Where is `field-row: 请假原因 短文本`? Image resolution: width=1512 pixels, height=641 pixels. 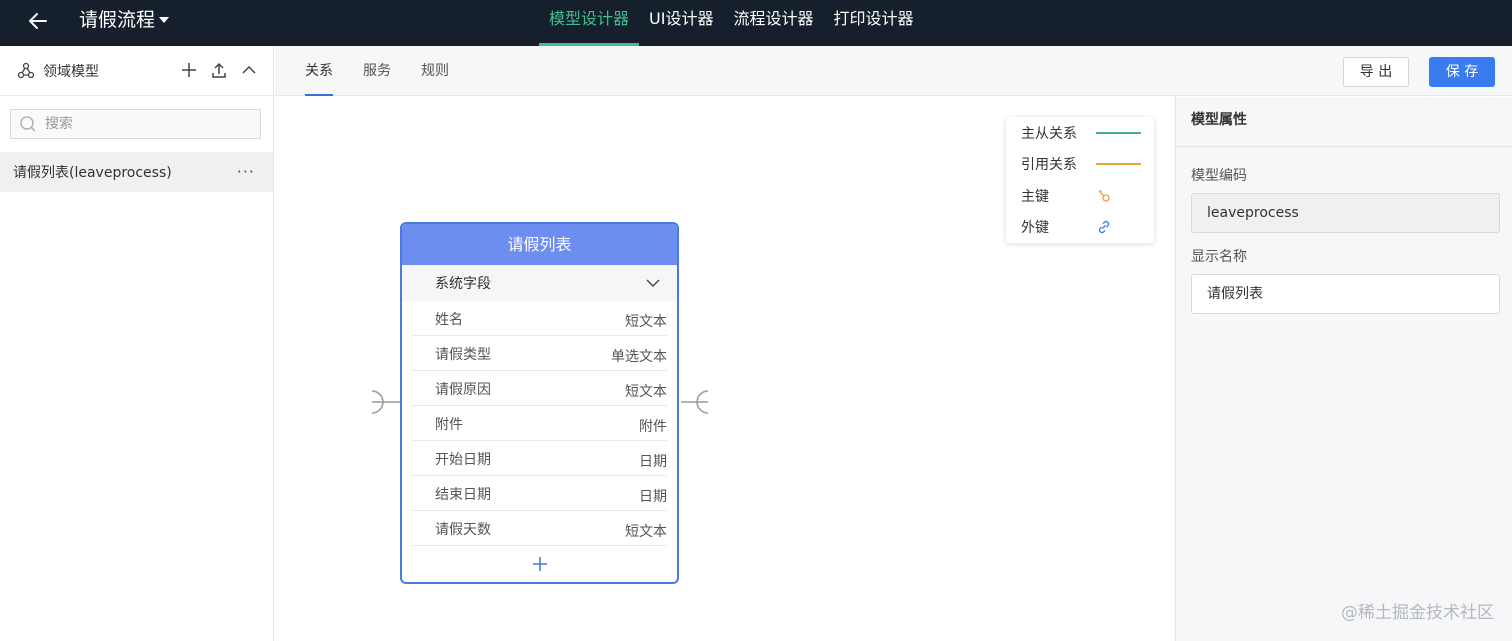 field-row: 请假原因 短文本 is located at coordinates (539, 388).